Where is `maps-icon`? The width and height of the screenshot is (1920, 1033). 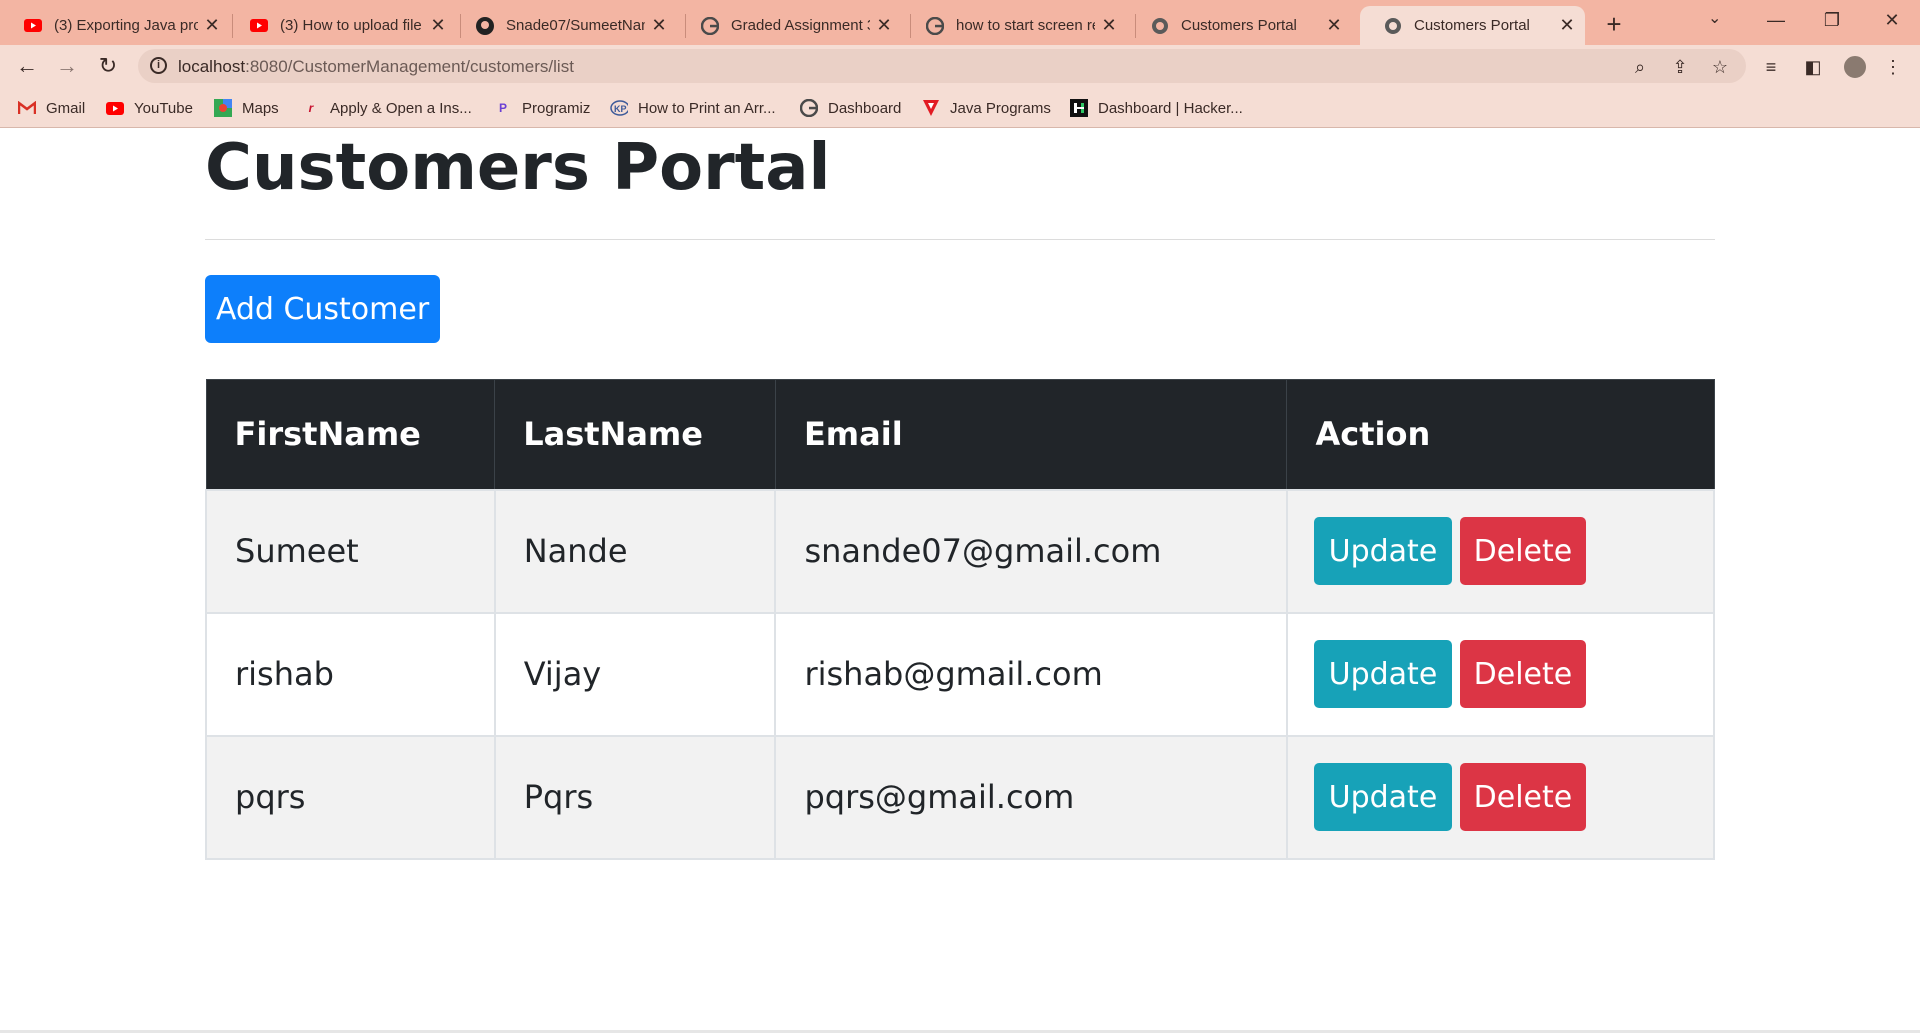
maps-icon is located at coordinates (223, 108).